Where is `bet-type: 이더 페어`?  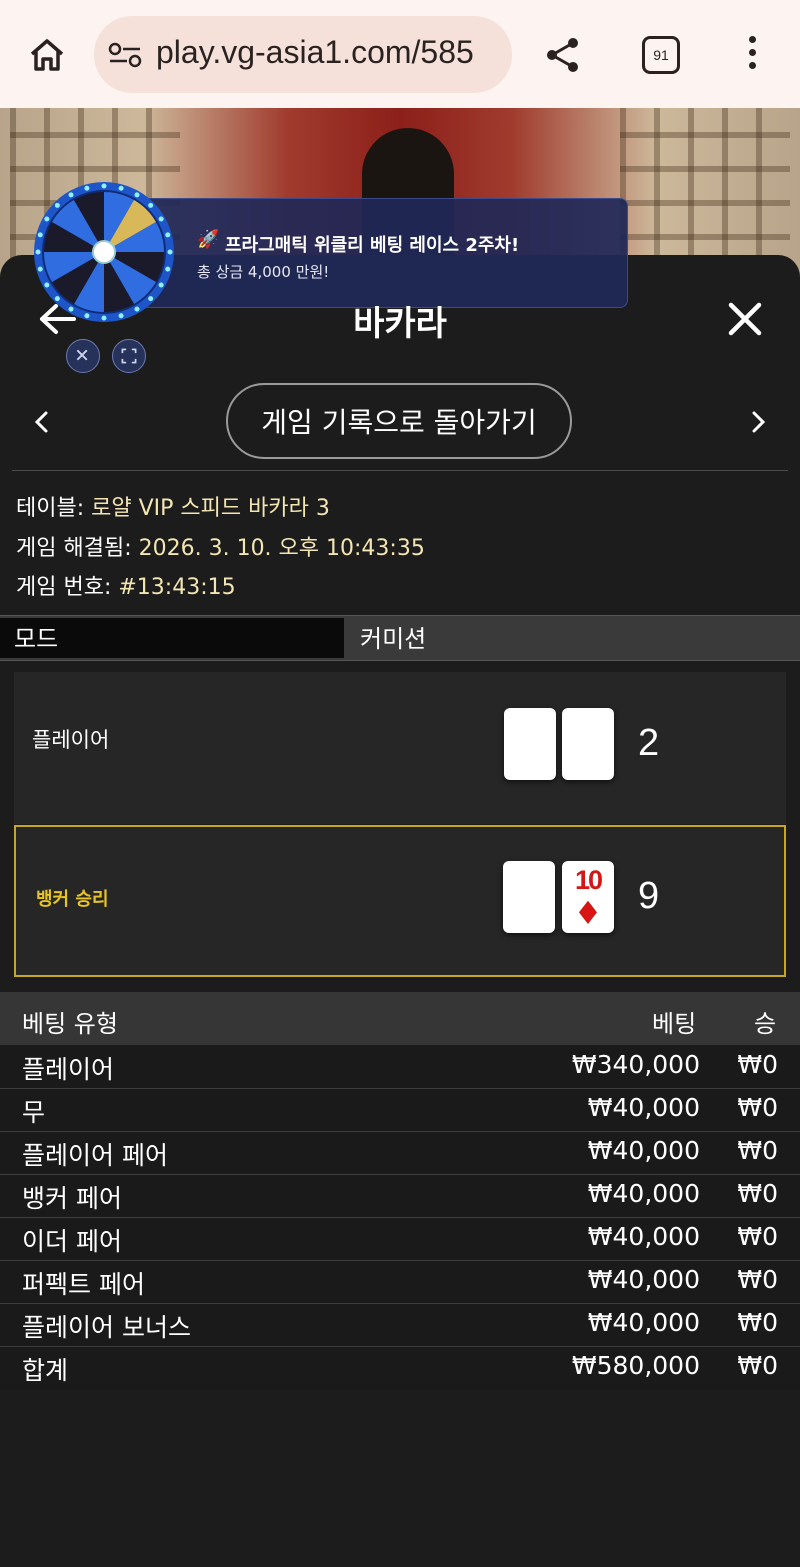
bet-type: 이더 페어 is located at coordinates (72, 1241).